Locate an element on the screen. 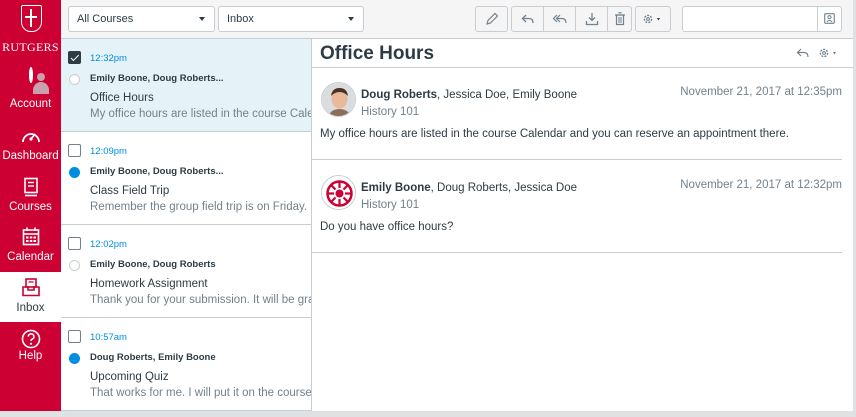  course-filter-value: All Courses is located at coordinates (105, 19).